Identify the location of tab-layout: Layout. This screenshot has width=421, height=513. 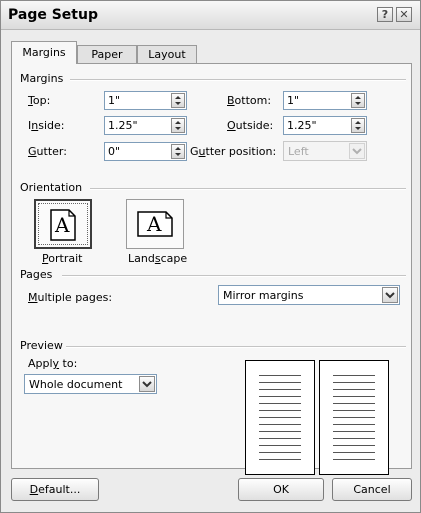
(167, 54).